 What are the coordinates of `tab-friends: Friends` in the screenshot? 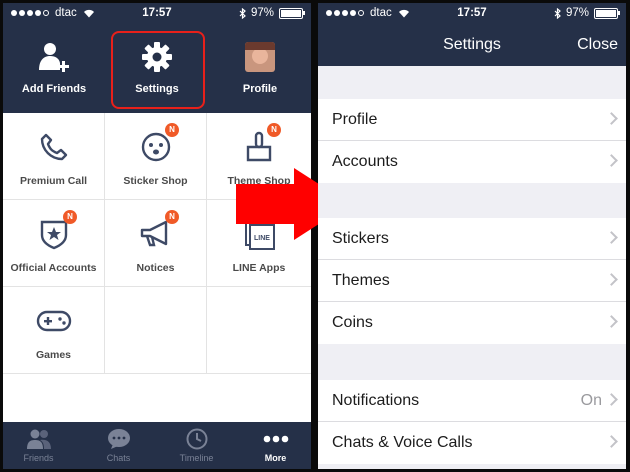 It's located at (38, 445).